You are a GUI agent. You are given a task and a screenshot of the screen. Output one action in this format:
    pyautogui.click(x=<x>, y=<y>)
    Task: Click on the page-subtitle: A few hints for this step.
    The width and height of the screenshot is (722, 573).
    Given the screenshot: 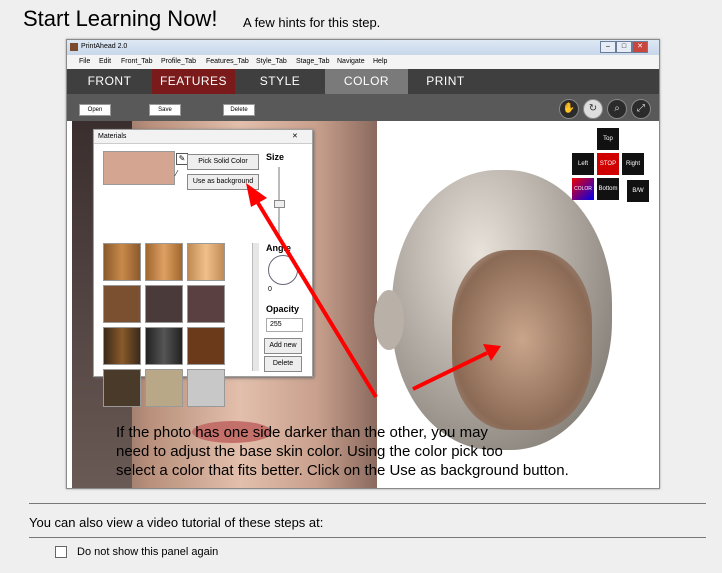 What is the action you would take?
    pyautogui.click(x=312, y=22)
    